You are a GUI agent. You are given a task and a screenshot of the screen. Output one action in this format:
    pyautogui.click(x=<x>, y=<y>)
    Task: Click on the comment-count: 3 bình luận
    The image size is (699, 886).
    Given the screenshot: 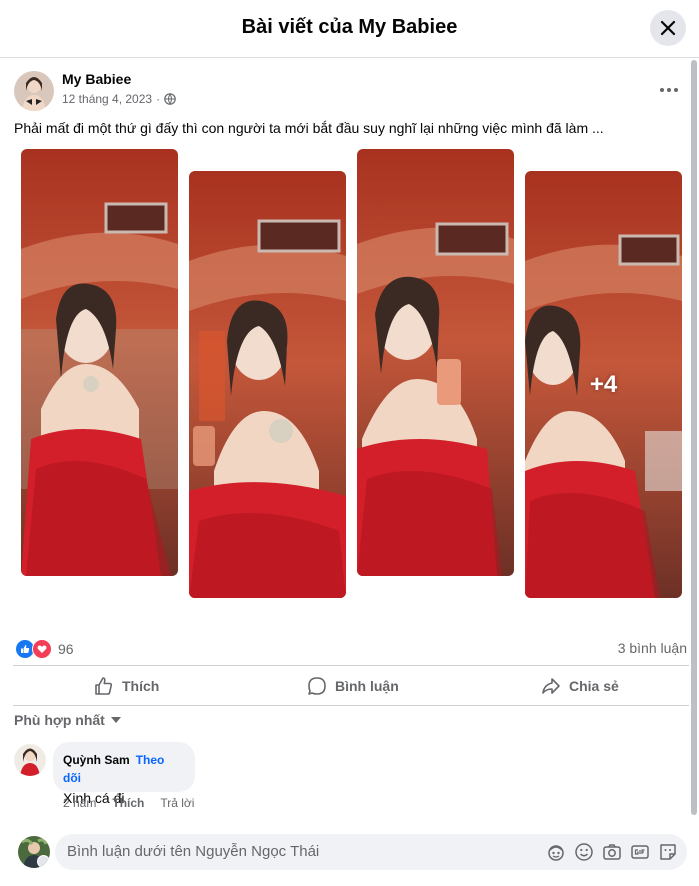 What is the action you would take?
    pyautogui.click(x=652, y=648)
    